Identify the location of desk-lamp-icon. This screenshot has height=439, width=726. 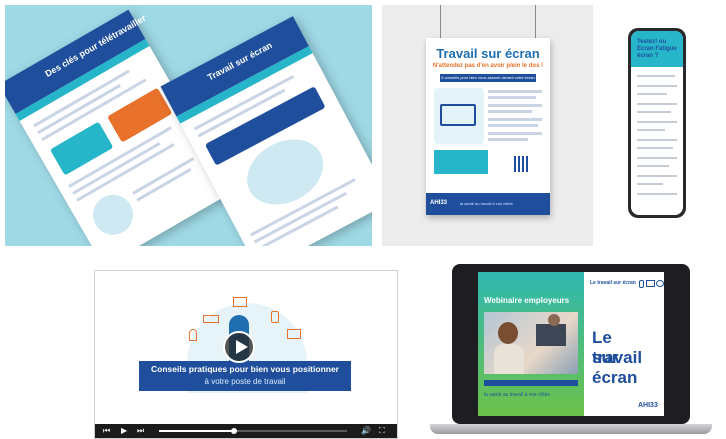
(193, 335).